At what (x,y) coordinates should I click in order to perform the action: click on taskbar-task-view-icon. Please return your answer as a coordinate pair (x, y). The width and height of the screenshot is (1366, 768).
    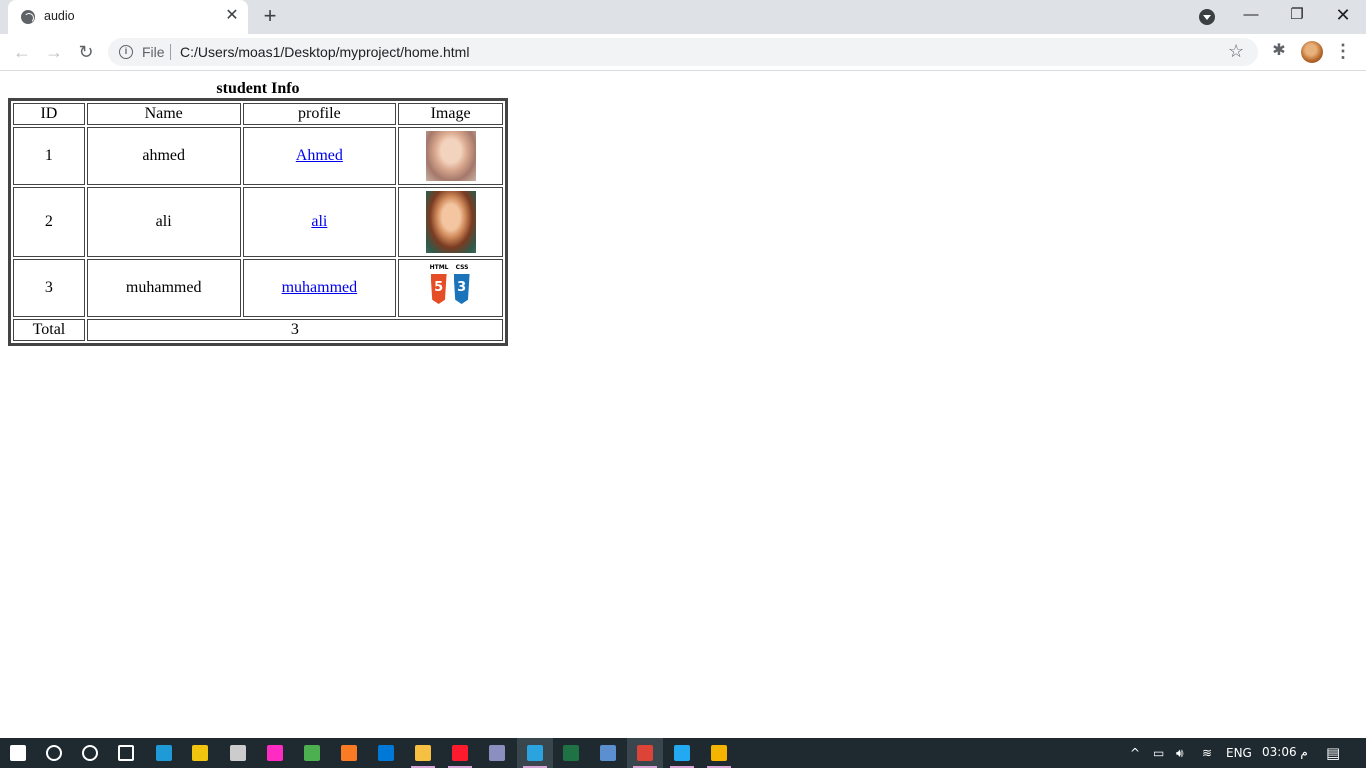
    Looking at the image, I should click on (126, 753).